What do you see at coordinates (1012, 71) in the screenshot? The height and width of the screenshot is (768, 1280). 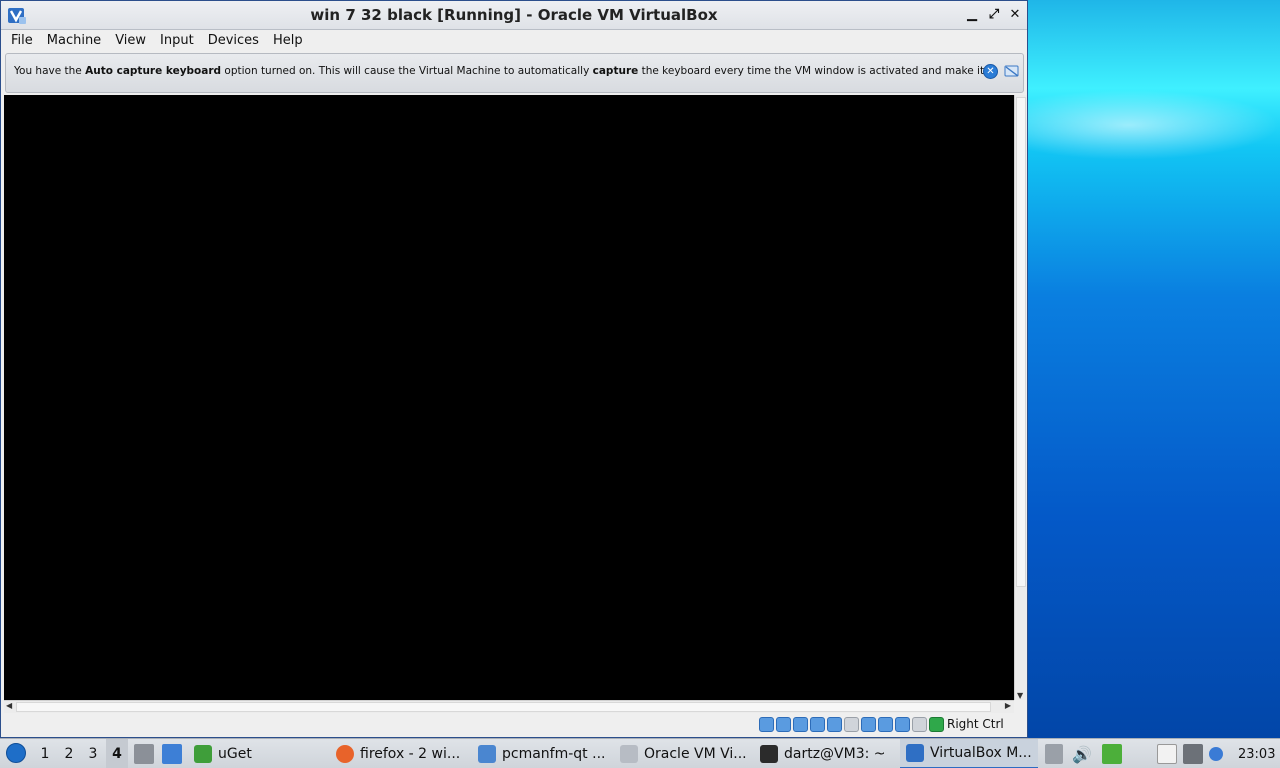 I see `notice-dont-show-icon` at bounding box center [1012, 71].